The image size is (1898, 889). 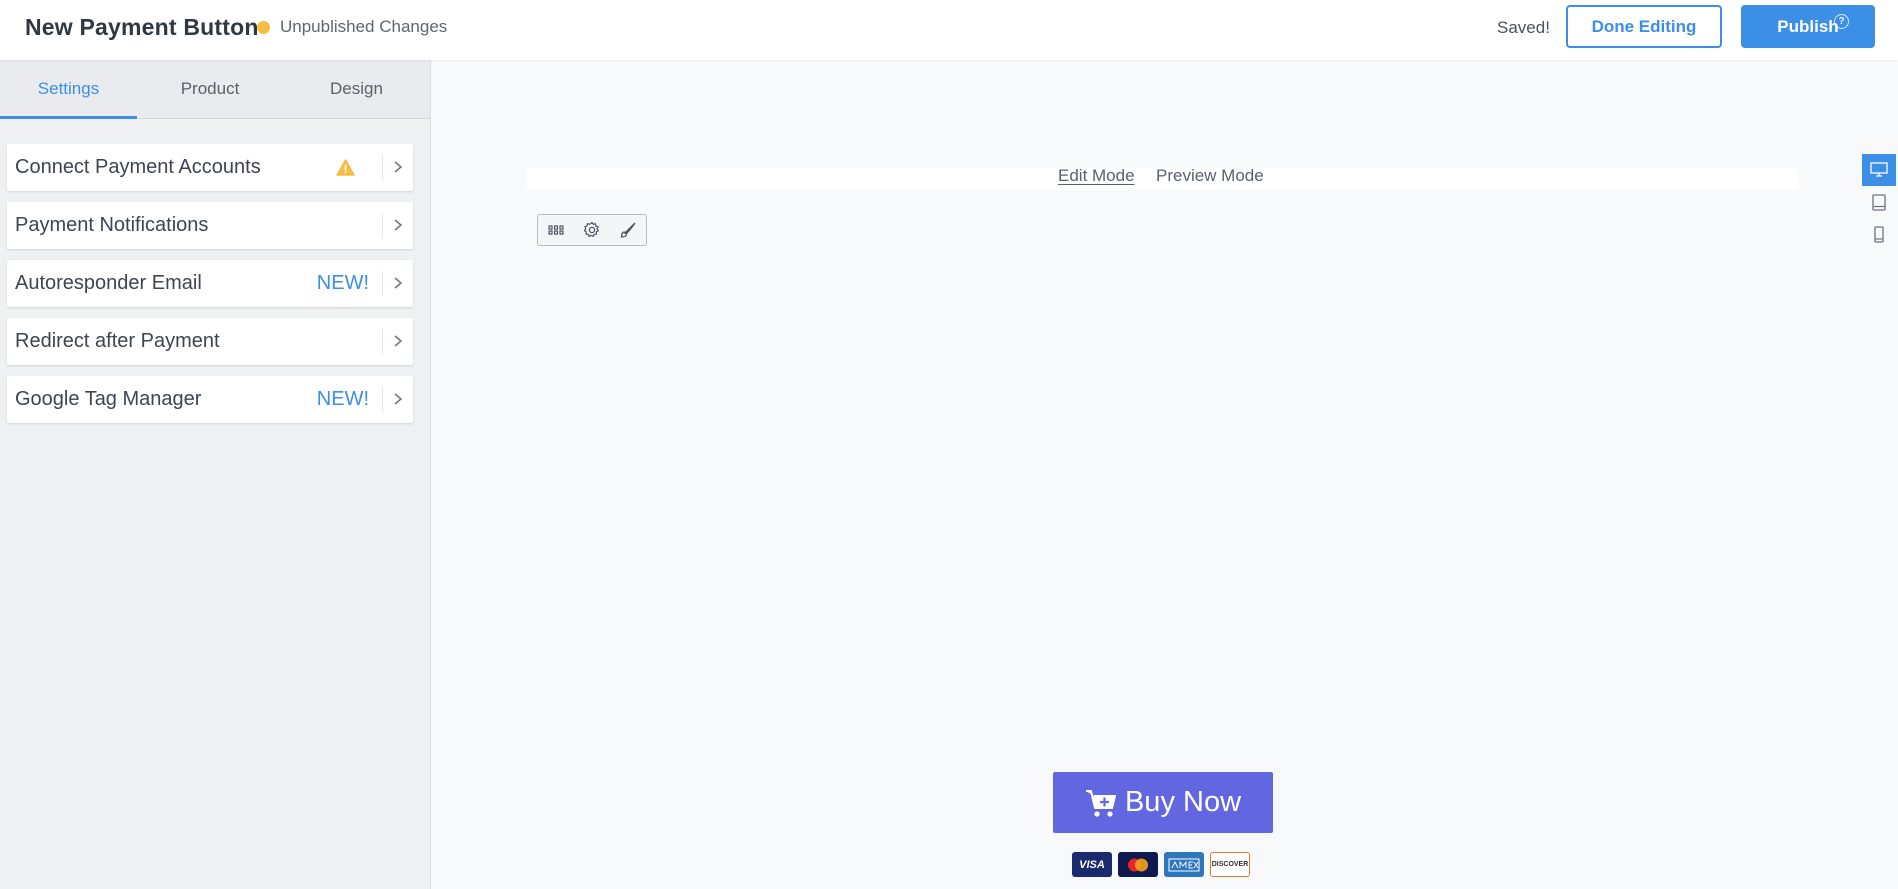 I want to click on cart-icon, so click(x=1100, y=803).